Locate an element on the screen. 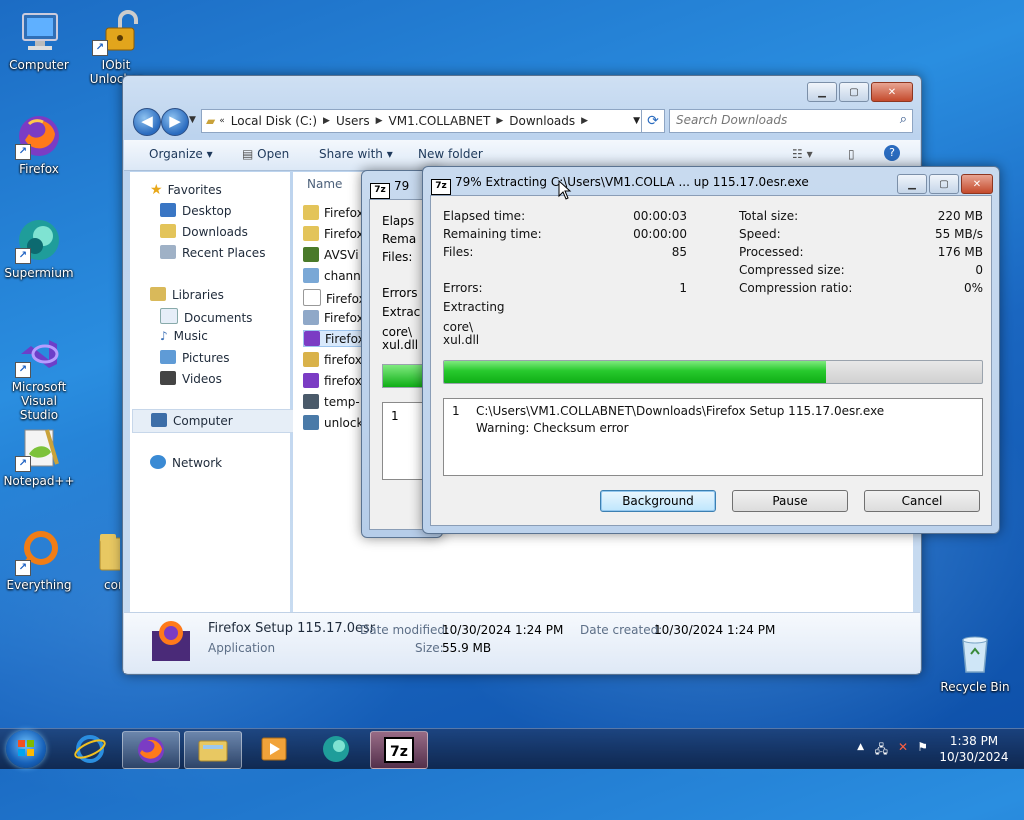 Image resolution: width=1024 pixels, height=820 pixels. breadcrumb-user: VM1.COLLABNET is located at coordinates (440, 121).